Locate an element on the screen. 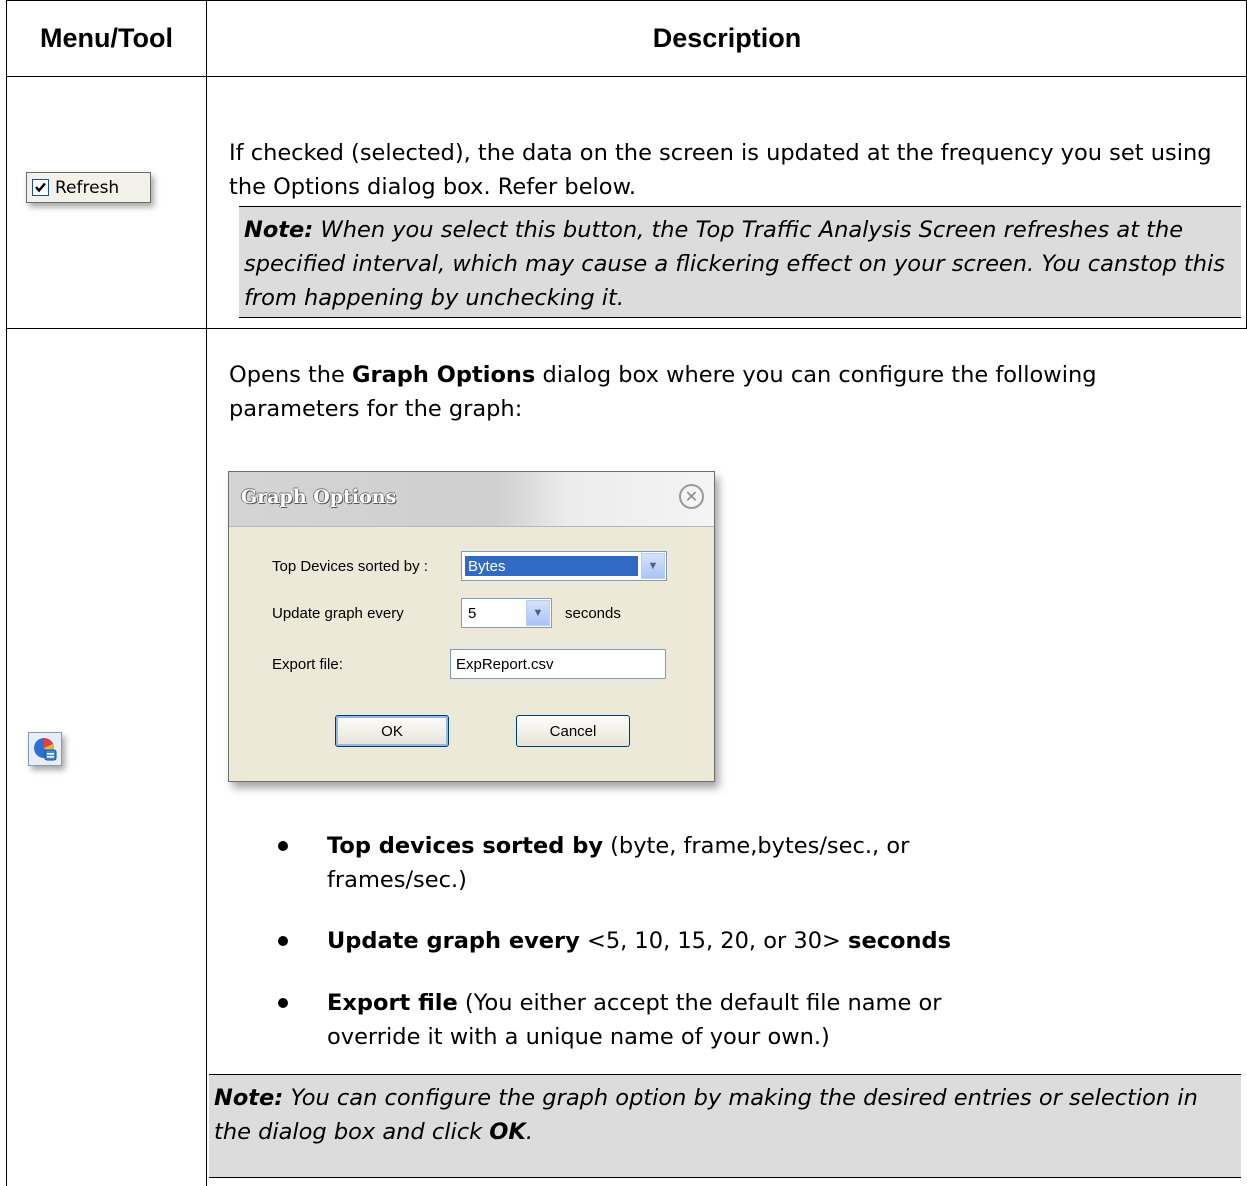 This screenshot has width=1247, height=1186. bullet-sorted-by-bold: Top devices sorted by is located at coordinates (465, 846).